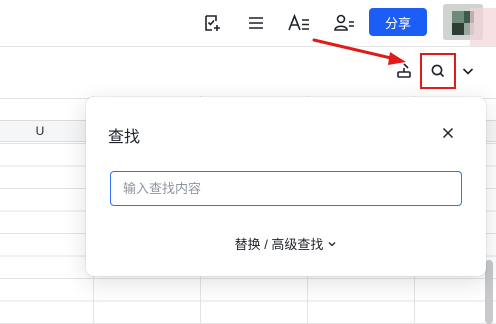 The height and width of the screenshot is (324, 496). I want to click on top-toolbar: 分享, so click(248, 23).